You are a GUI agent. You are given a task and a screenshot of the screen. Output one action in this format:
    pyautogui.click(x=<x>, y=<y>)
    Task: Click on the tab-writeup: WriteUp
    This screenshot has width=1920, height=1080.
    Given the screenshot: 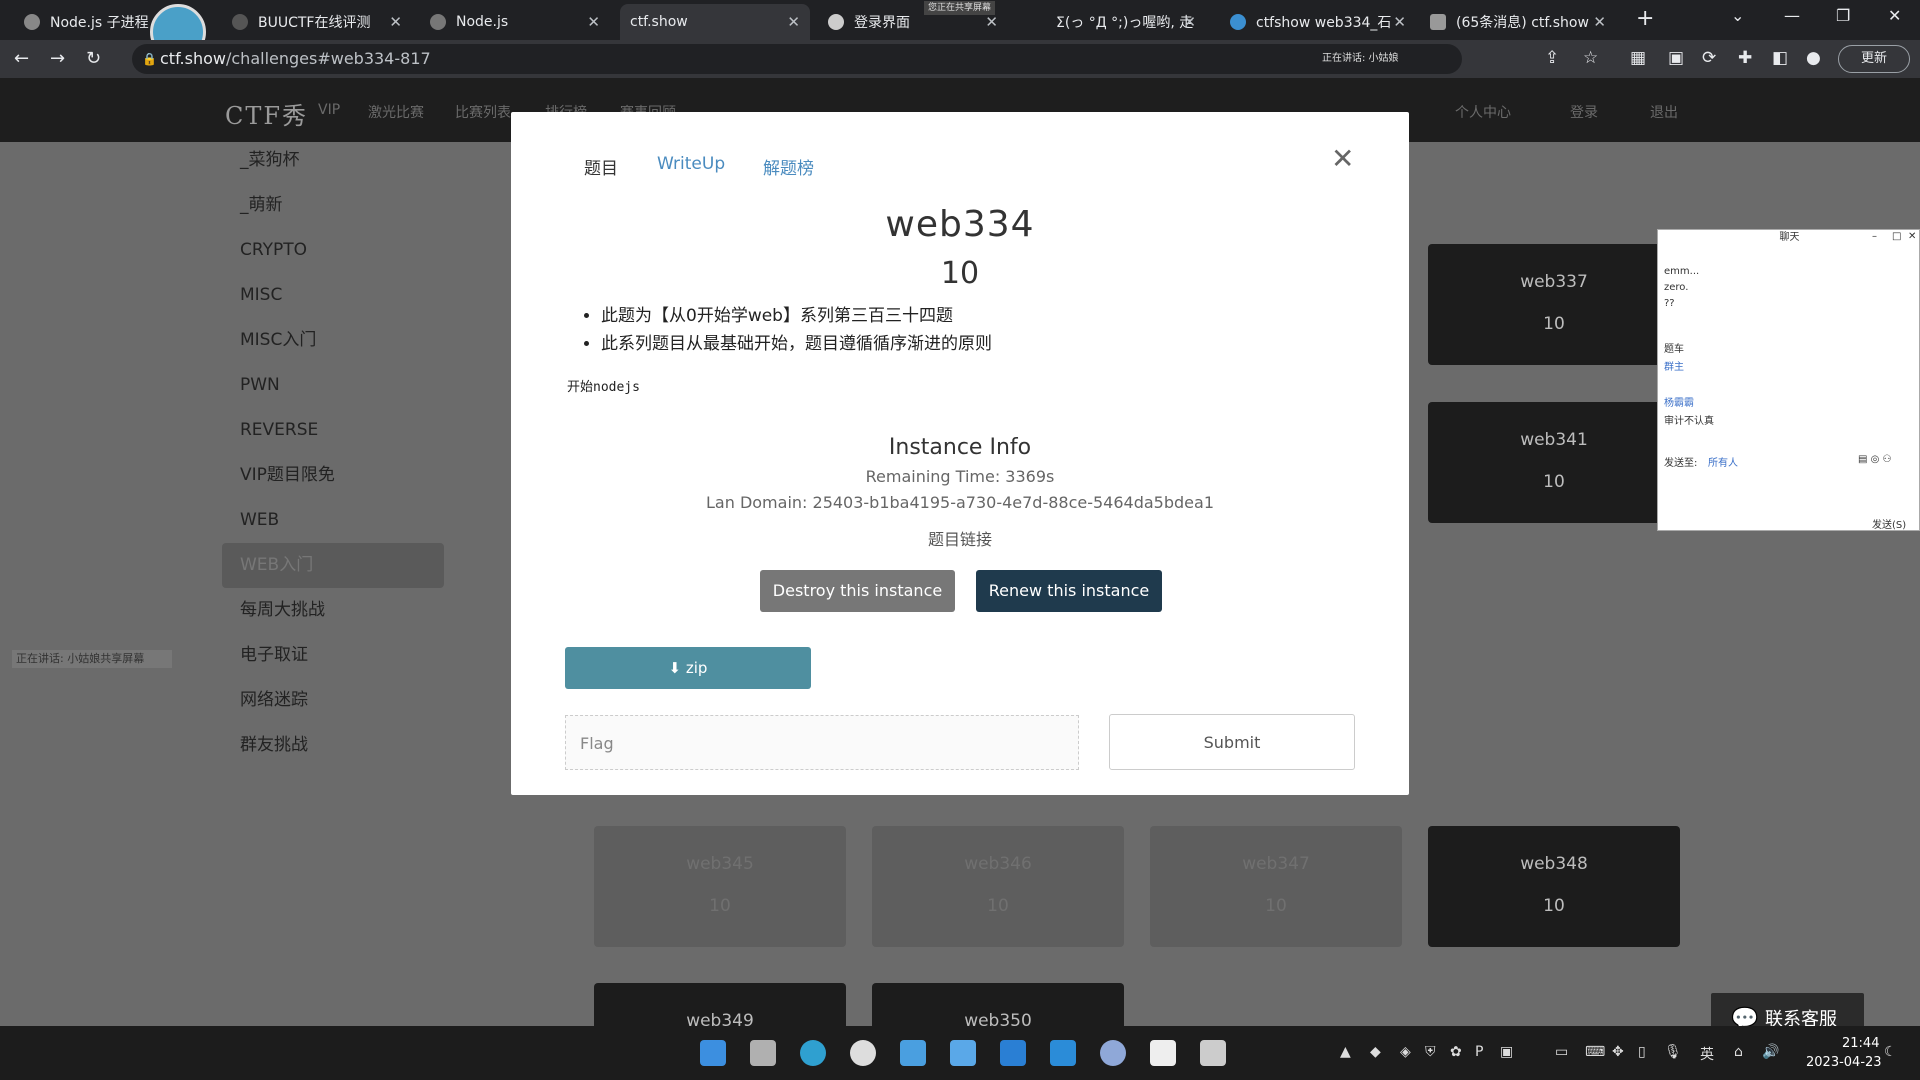 What is the action you would take?
    pyautogui.click(x=691, y=164)
    